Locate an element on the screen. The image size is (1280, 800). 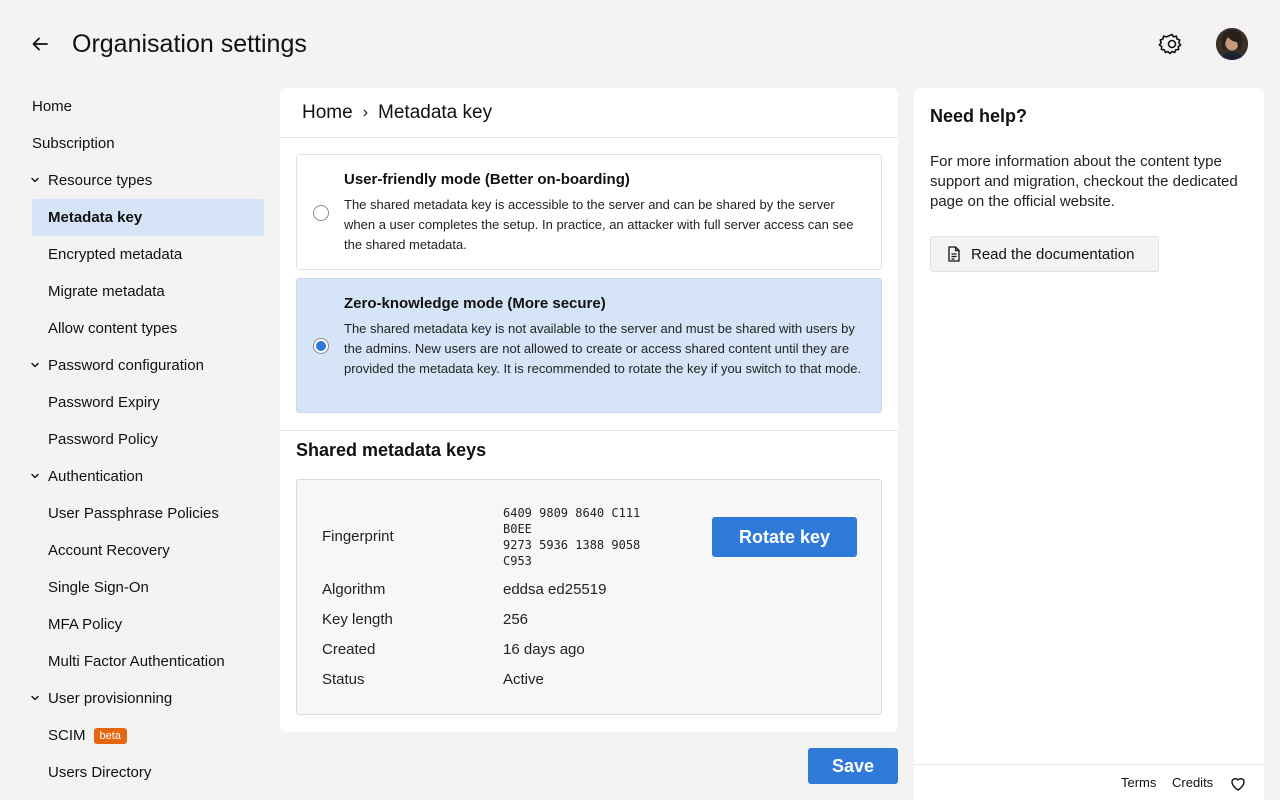
sidebar-item-user-passphrase-policies: User Passphrase Policies is located at coordinates (148, 513).